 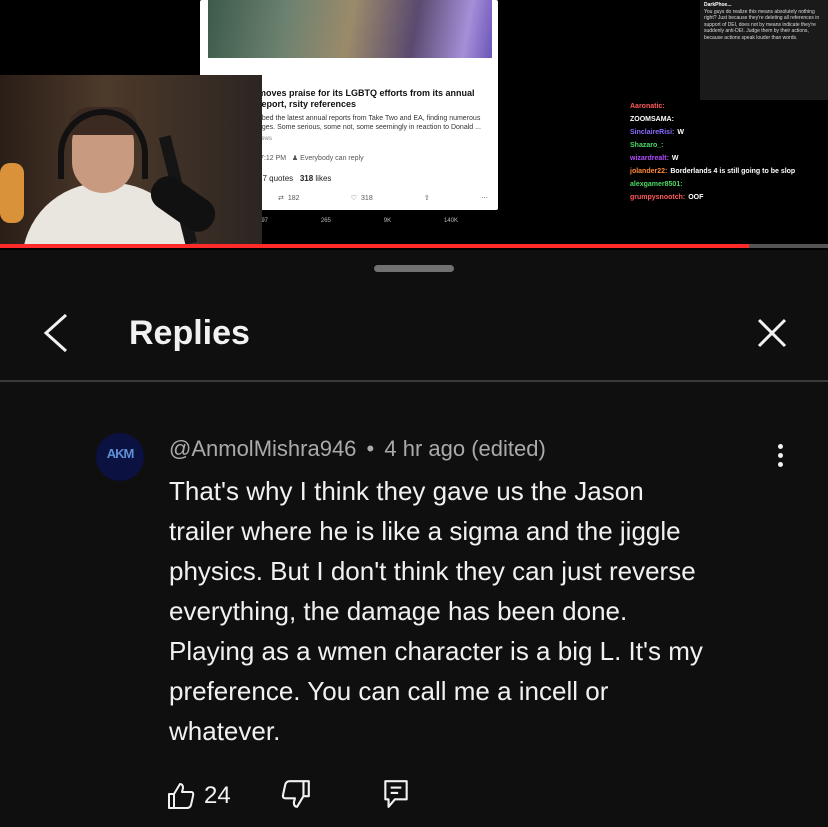 I want to click on chat-message: Shazaro_:, so click(x=729, y=145).